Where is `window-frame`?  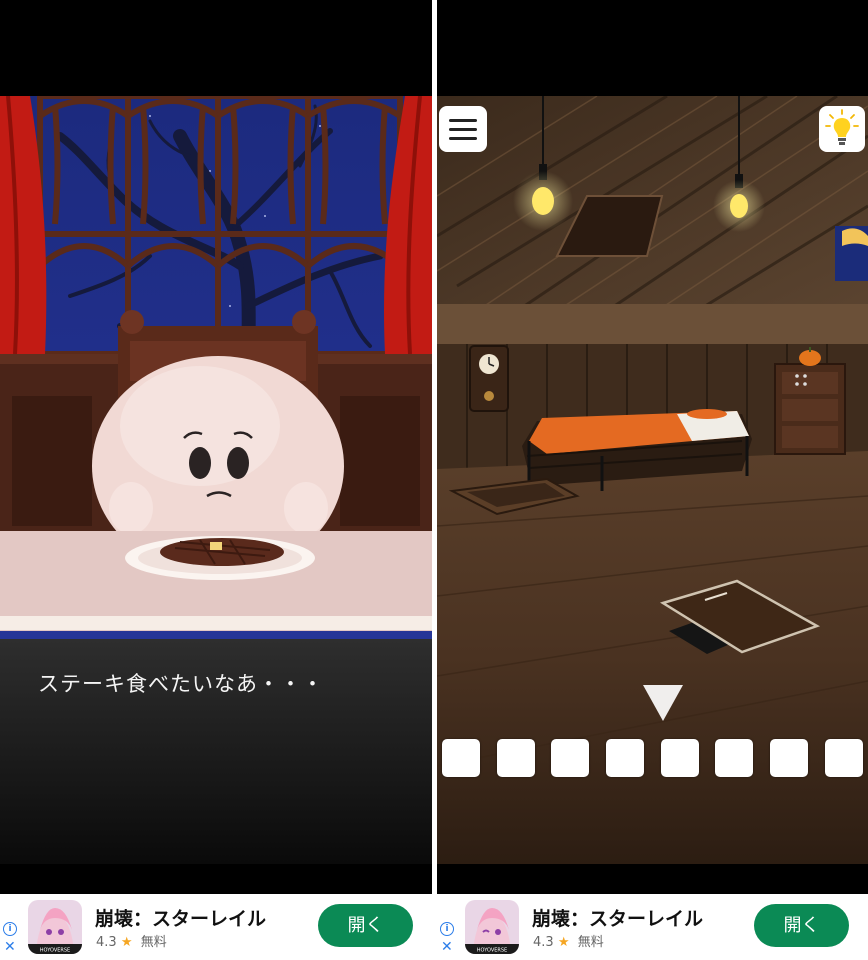
window-frame is located at coordinates (220, 226).